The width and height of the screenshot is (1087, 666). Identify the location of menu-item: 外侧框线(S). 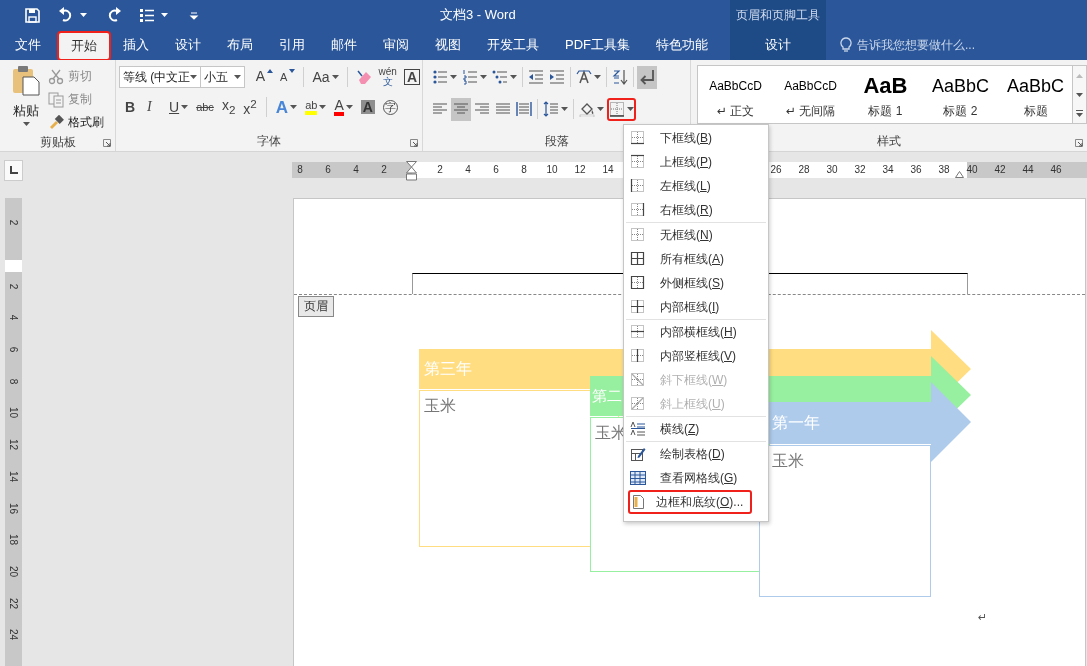
(696, 283).